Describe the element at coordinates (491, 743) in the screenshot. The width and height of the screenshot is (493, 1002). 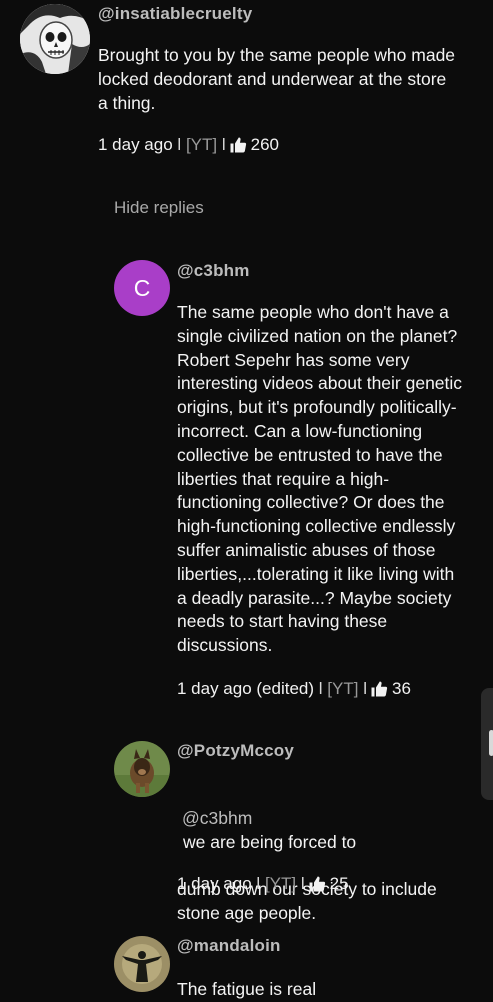
I see `scroll-grip` at that location.